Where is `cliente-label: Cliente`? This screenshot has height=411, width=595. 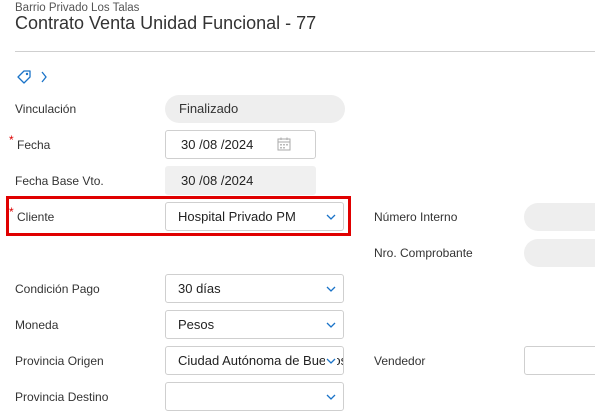 cliente-label: Cliente is located at coordinates (36, 217).